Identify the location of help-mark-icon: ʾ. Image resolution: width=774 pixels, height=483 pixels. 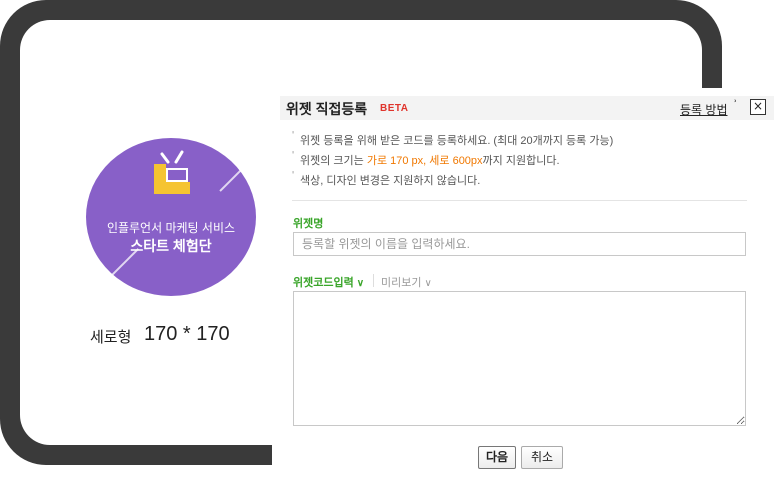
(736, 104).